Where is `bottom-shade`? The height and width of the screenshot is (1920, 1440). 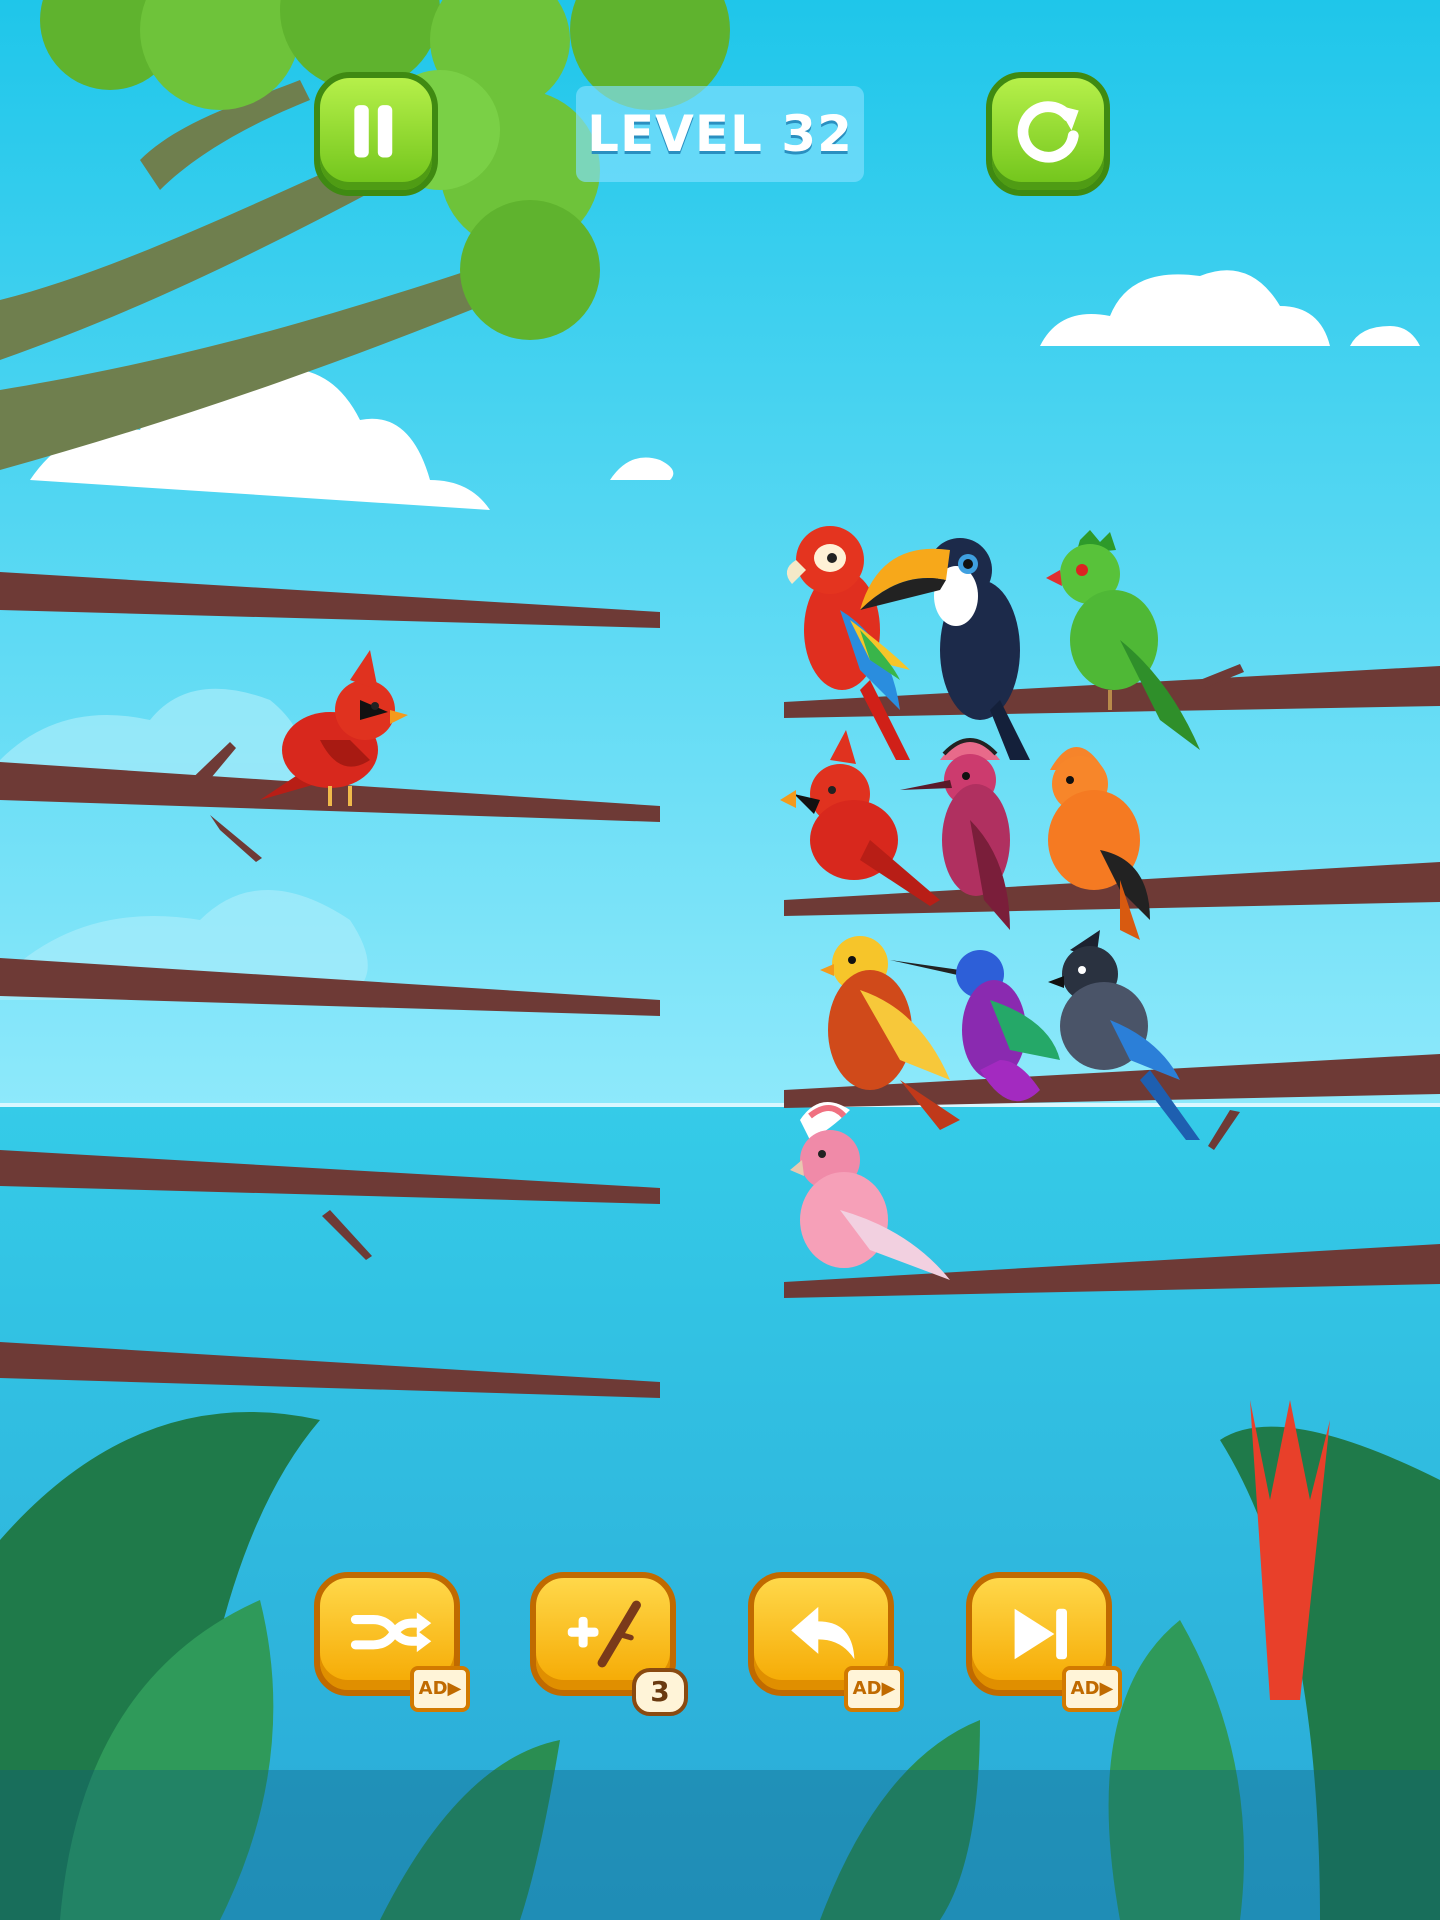
bottom-shade is located at coordinates (720, 1845).